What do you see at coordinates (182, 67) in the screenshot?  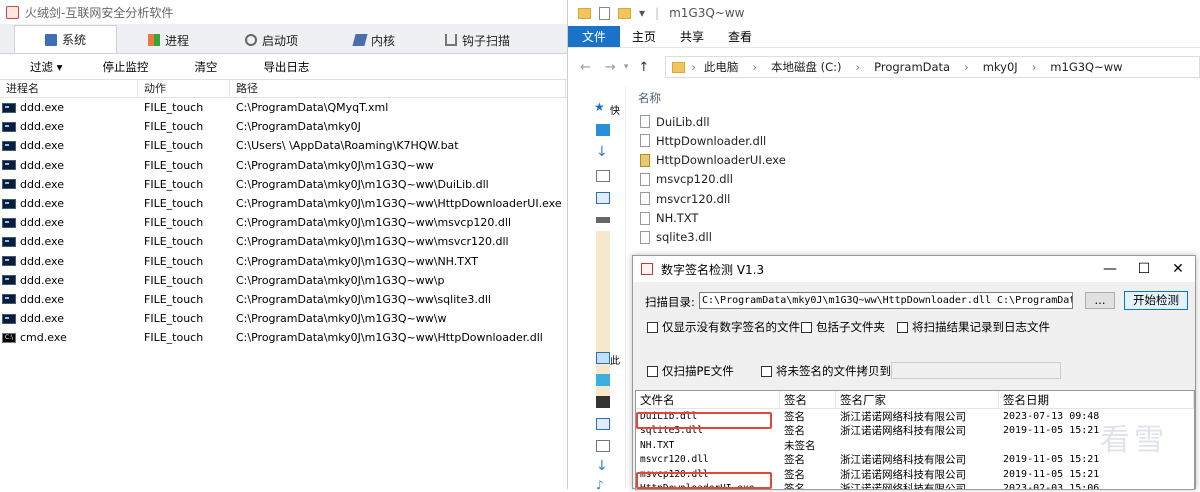 I see `clear-button: 清空` at bounding box center [182, 67].